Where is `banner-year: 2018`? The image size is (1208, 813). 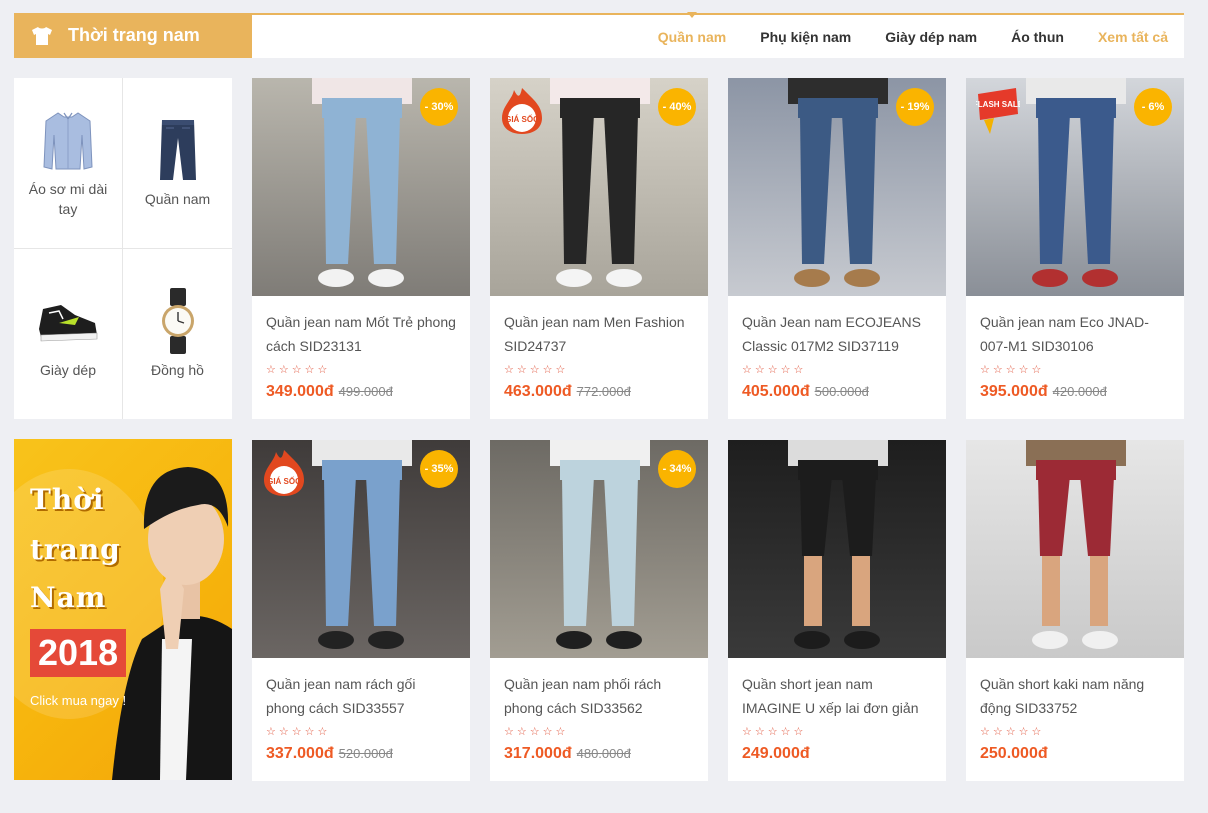 banner-year: 2018 is located at coordinates (78, 653).